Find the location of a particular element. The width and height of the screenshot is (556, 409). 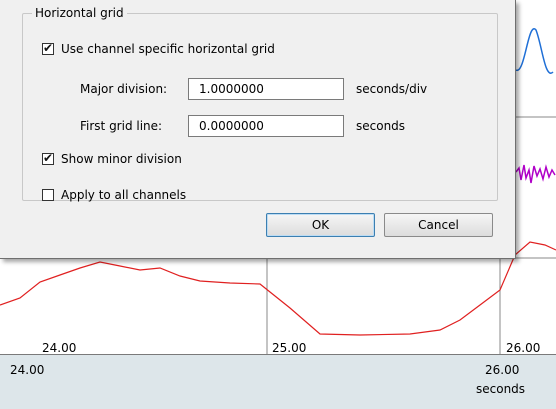

first-grid-line-label: First grid line: is located at coordinates (121, 126).